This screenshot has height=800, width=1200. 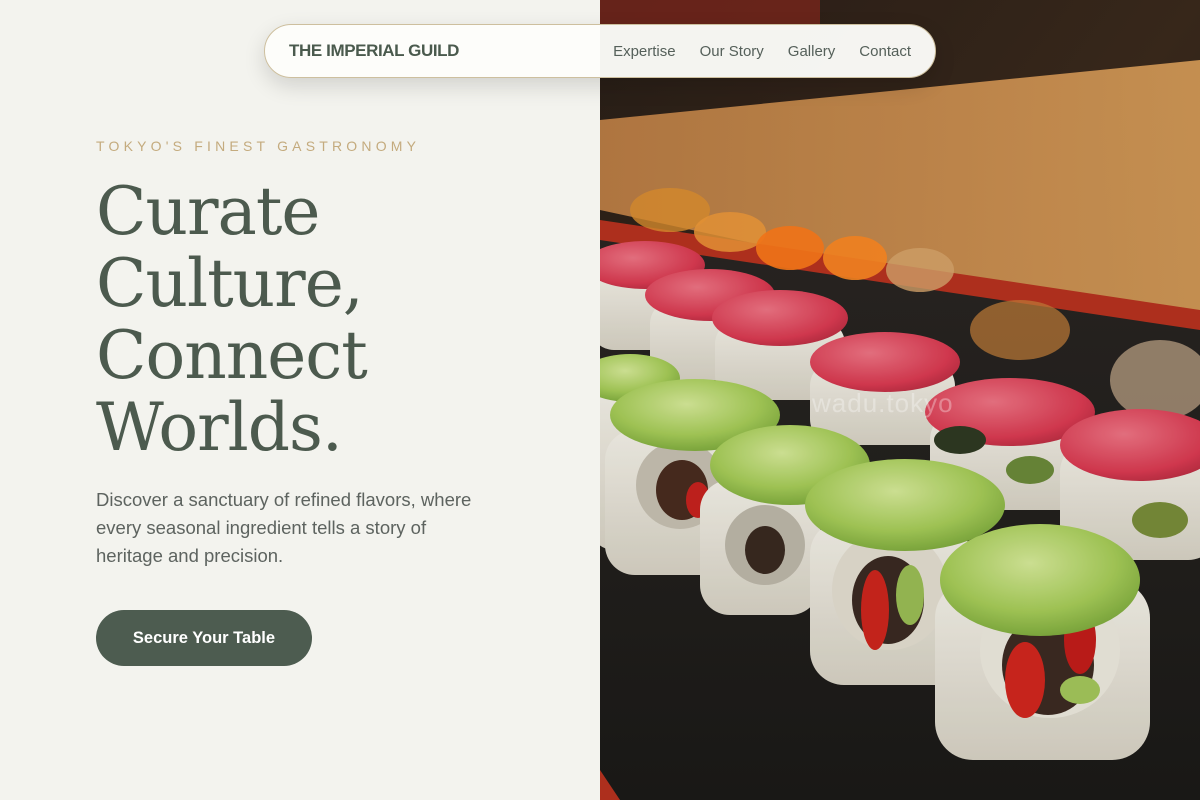 I want to click on headline-line: Curate, so click(x=208, y=211).